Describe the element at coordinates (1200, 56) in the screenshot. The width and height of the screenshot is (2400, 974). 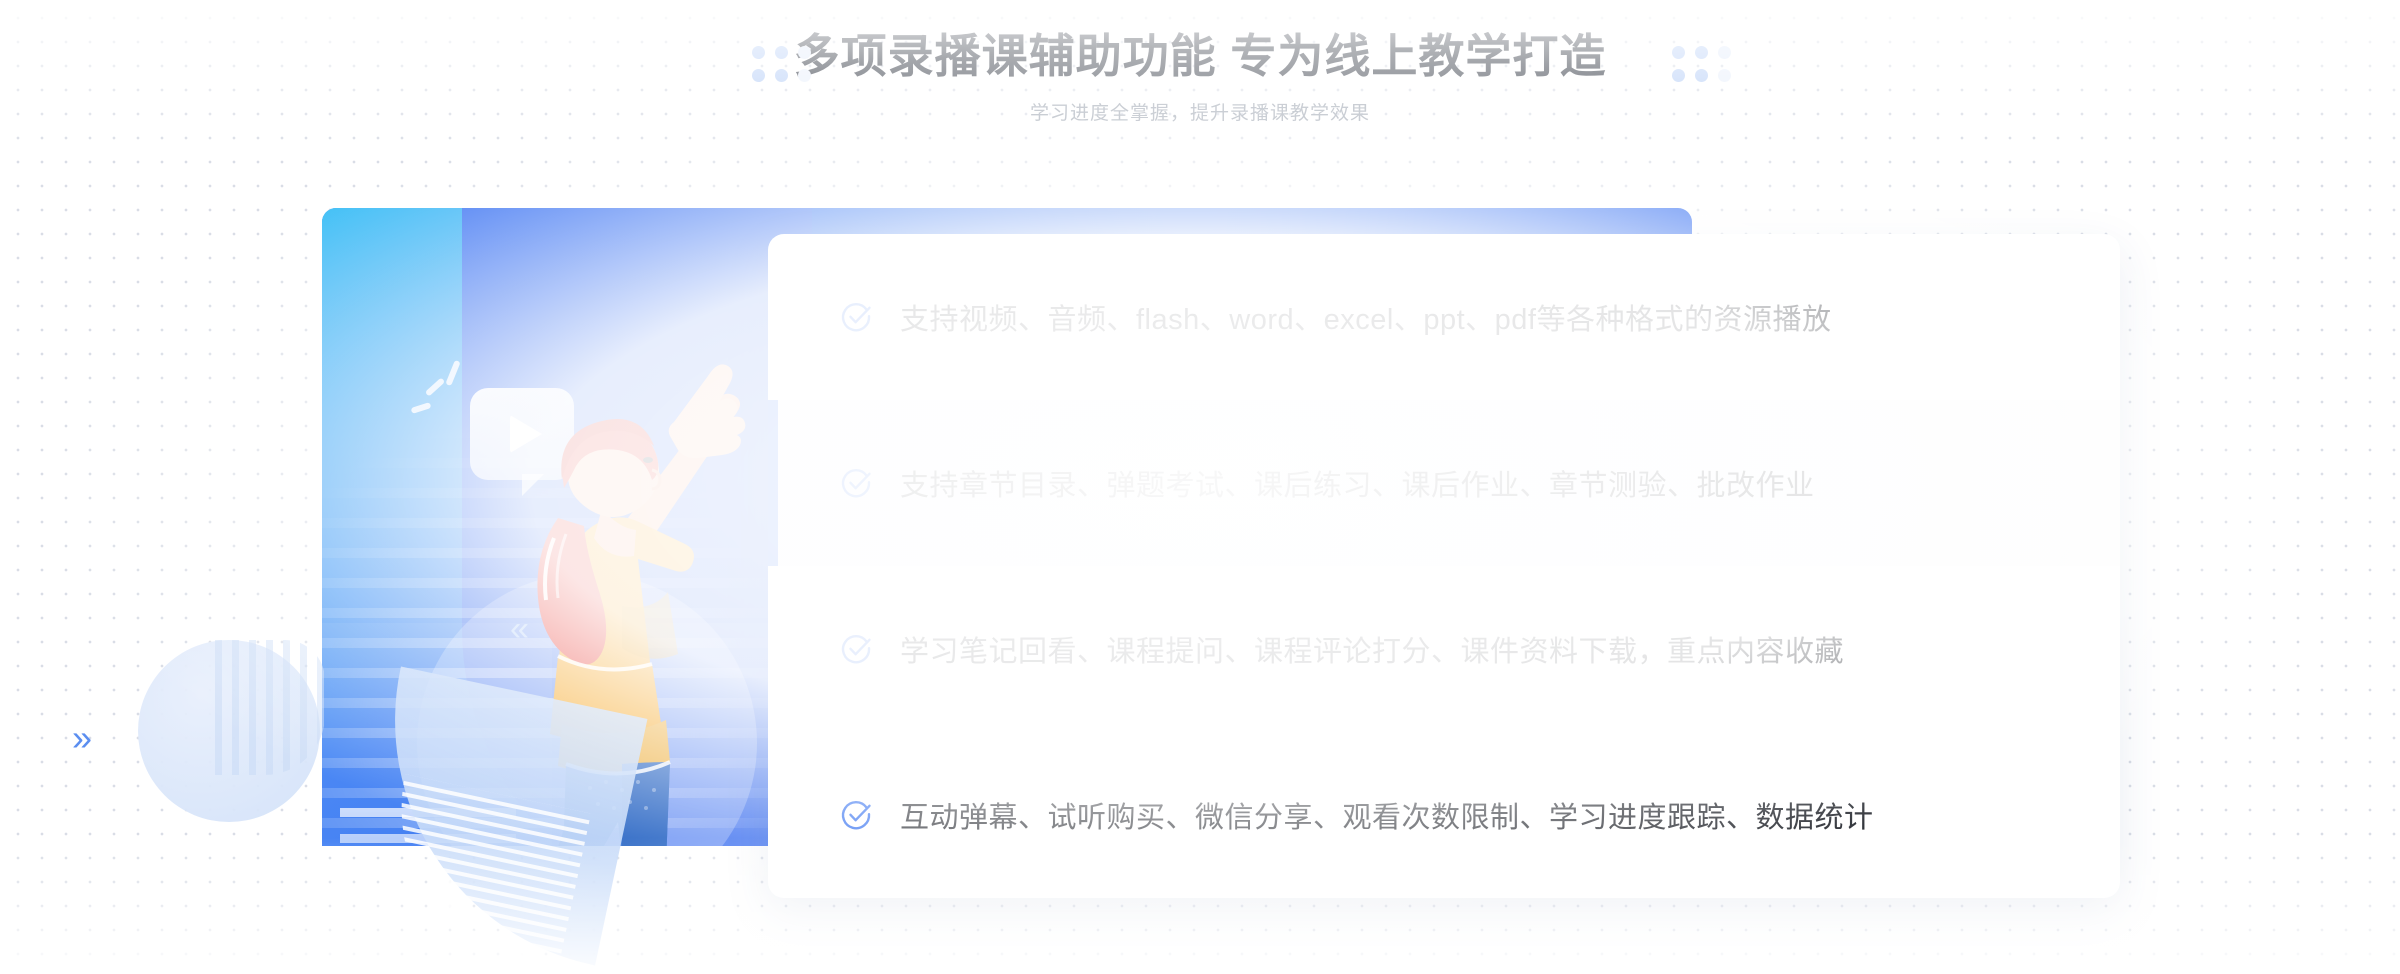
I see `page-title: 多项录播课辅助功能 专为线上教学打造` at that location.